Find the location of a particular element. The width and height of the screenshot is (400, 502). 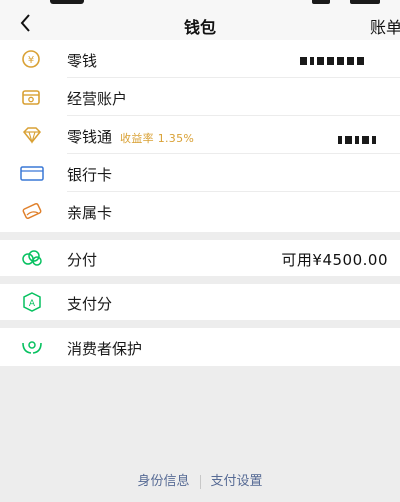

footer-links: 身份信息 支付设置 is located at coordinates (200, 479).